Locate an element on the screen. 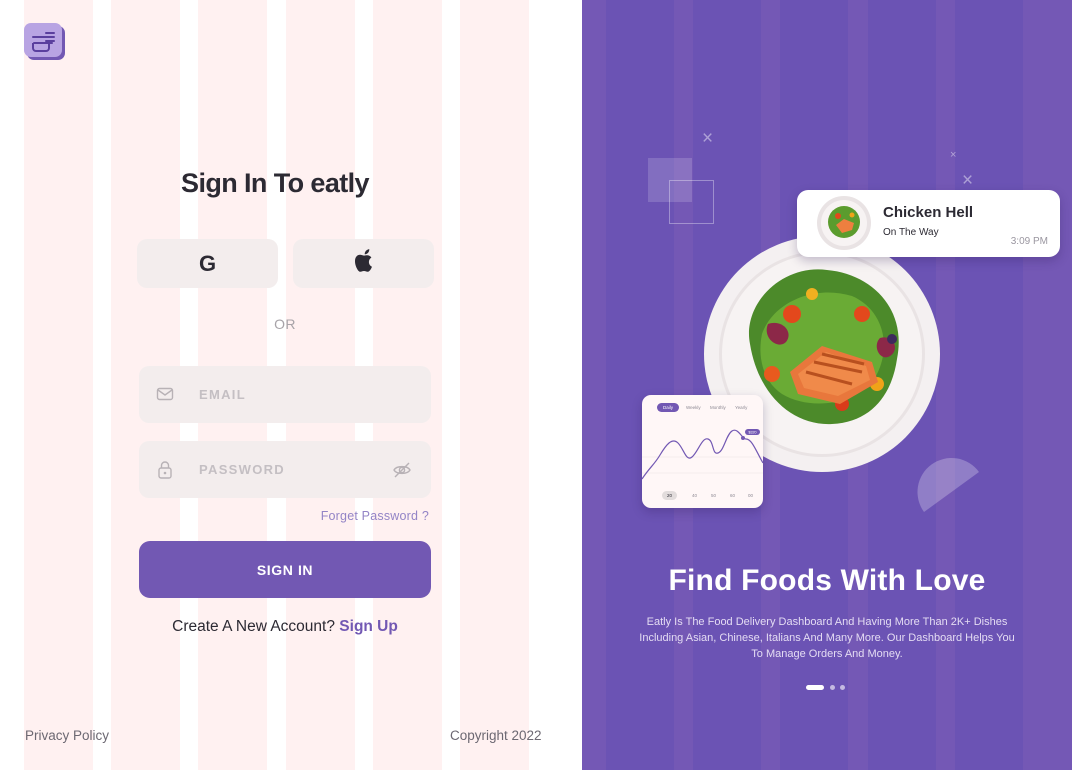 This screenshot has width=1072, height=770. eatly-logo-icon is located at coordinates (45, 42).